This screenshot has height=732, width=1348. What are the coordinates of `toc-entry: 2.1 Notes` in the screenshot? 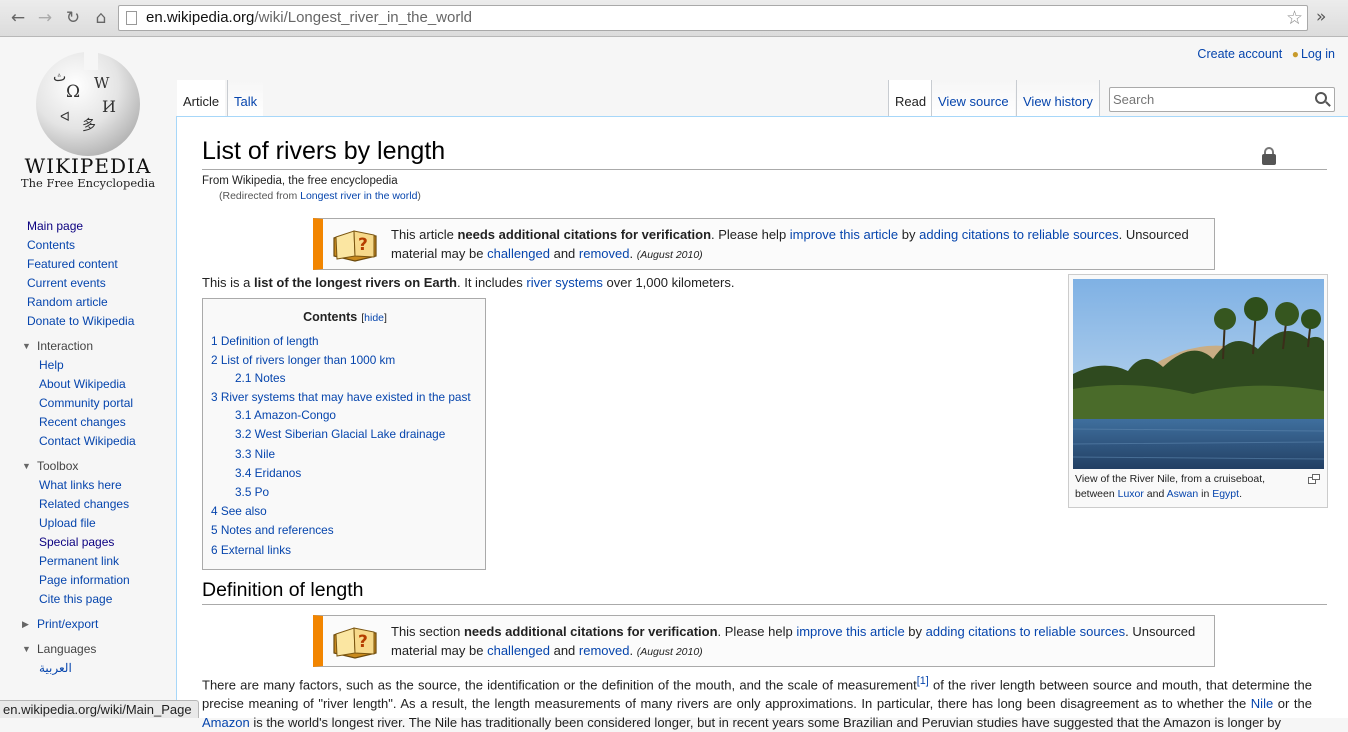 It's located at (260, 378).